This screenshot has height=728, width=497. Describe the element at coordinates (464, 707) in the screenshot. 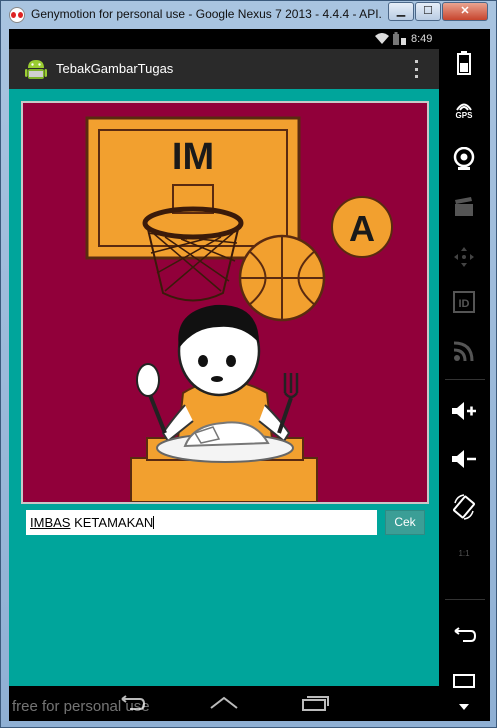

I see `scroll-down-icon` at that location.